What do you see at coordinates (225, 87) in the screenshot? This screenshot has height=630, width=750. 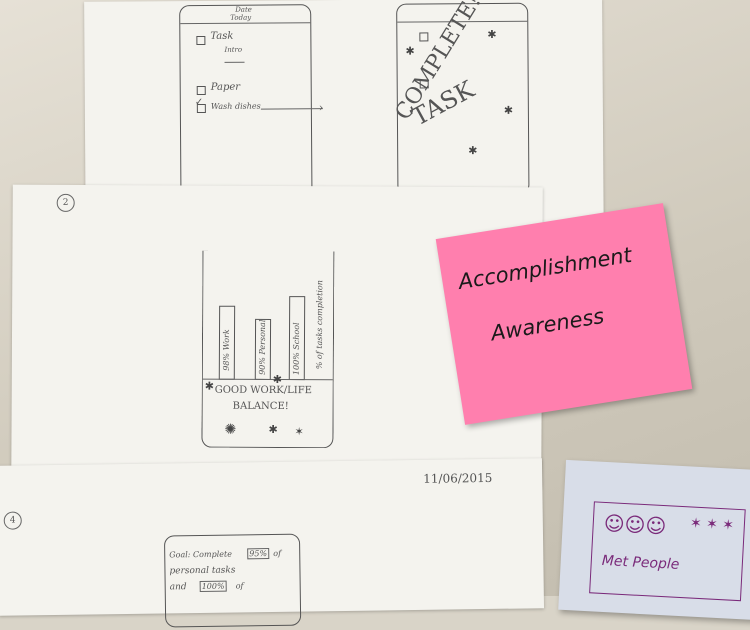 I see `paper-label: Paper` at bounding box center [225, 87].